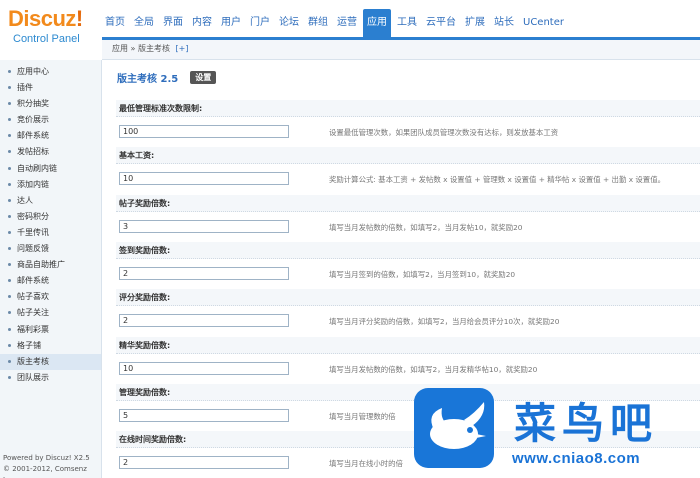  I want to click on cniao8-watermark: 菜鸟吧 www.cniao8.com, so click(557, 432).